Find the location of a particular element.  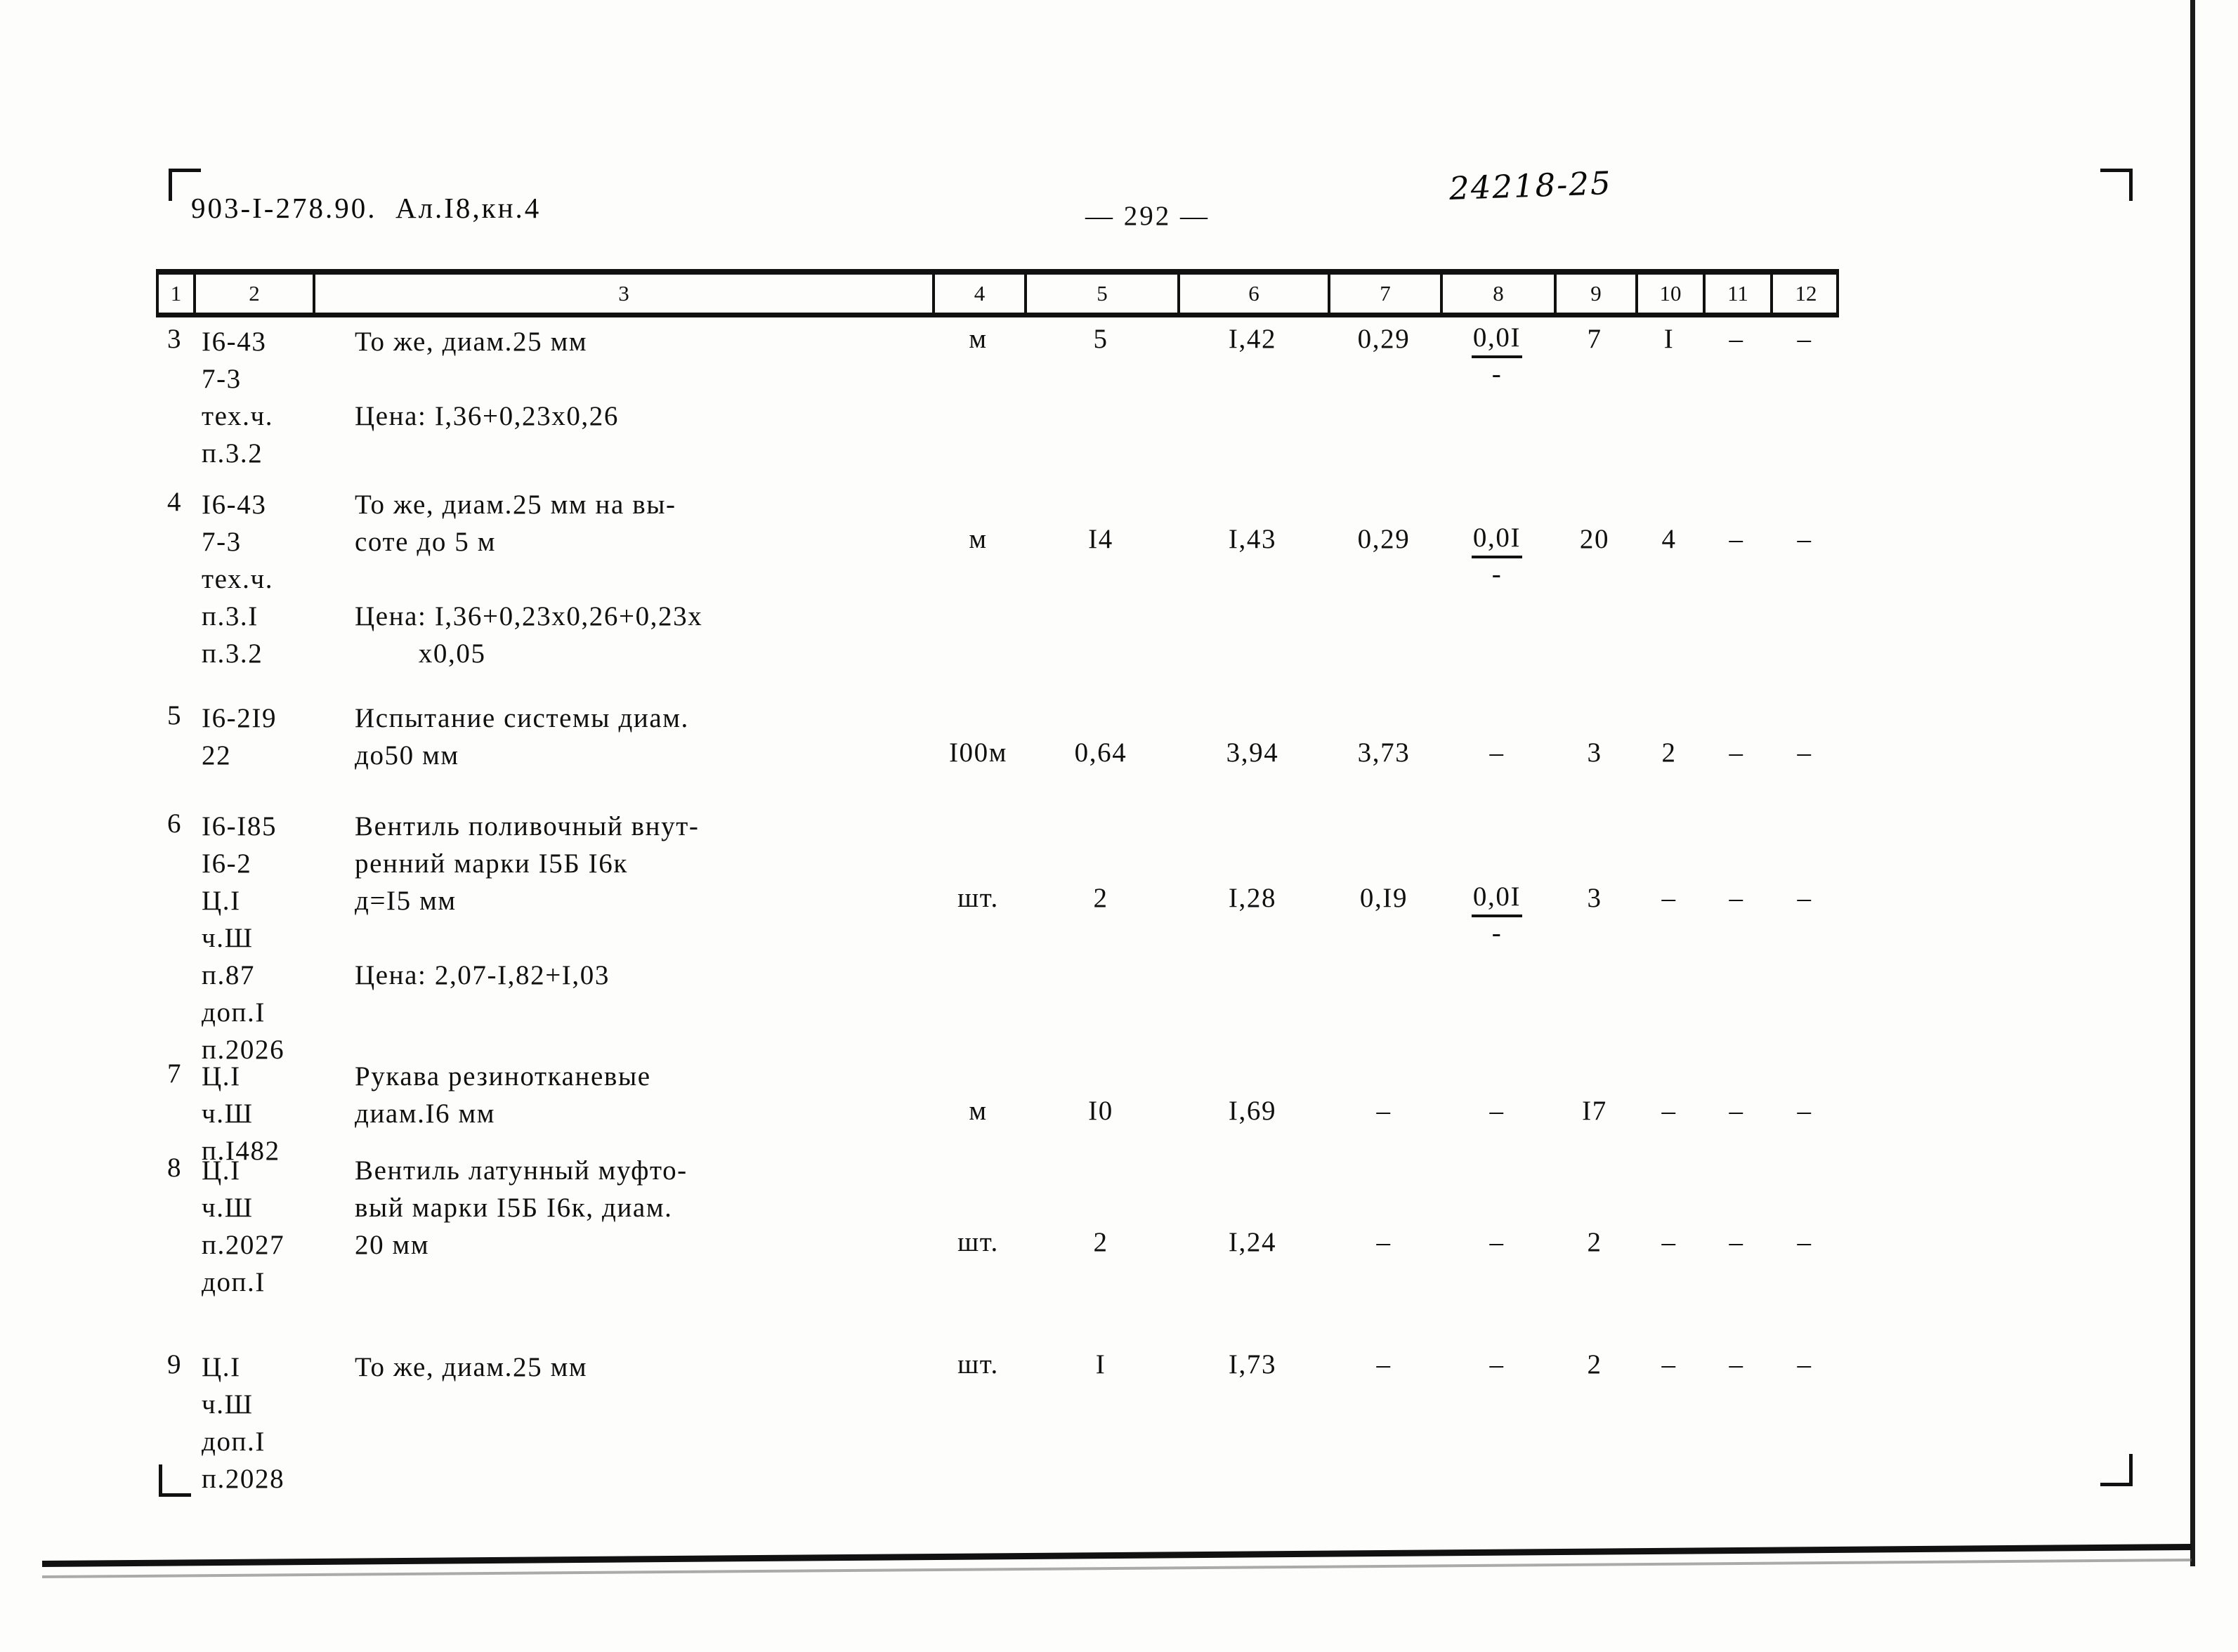

crop-mark-bottom-left is located at coordinates (175, 1480).